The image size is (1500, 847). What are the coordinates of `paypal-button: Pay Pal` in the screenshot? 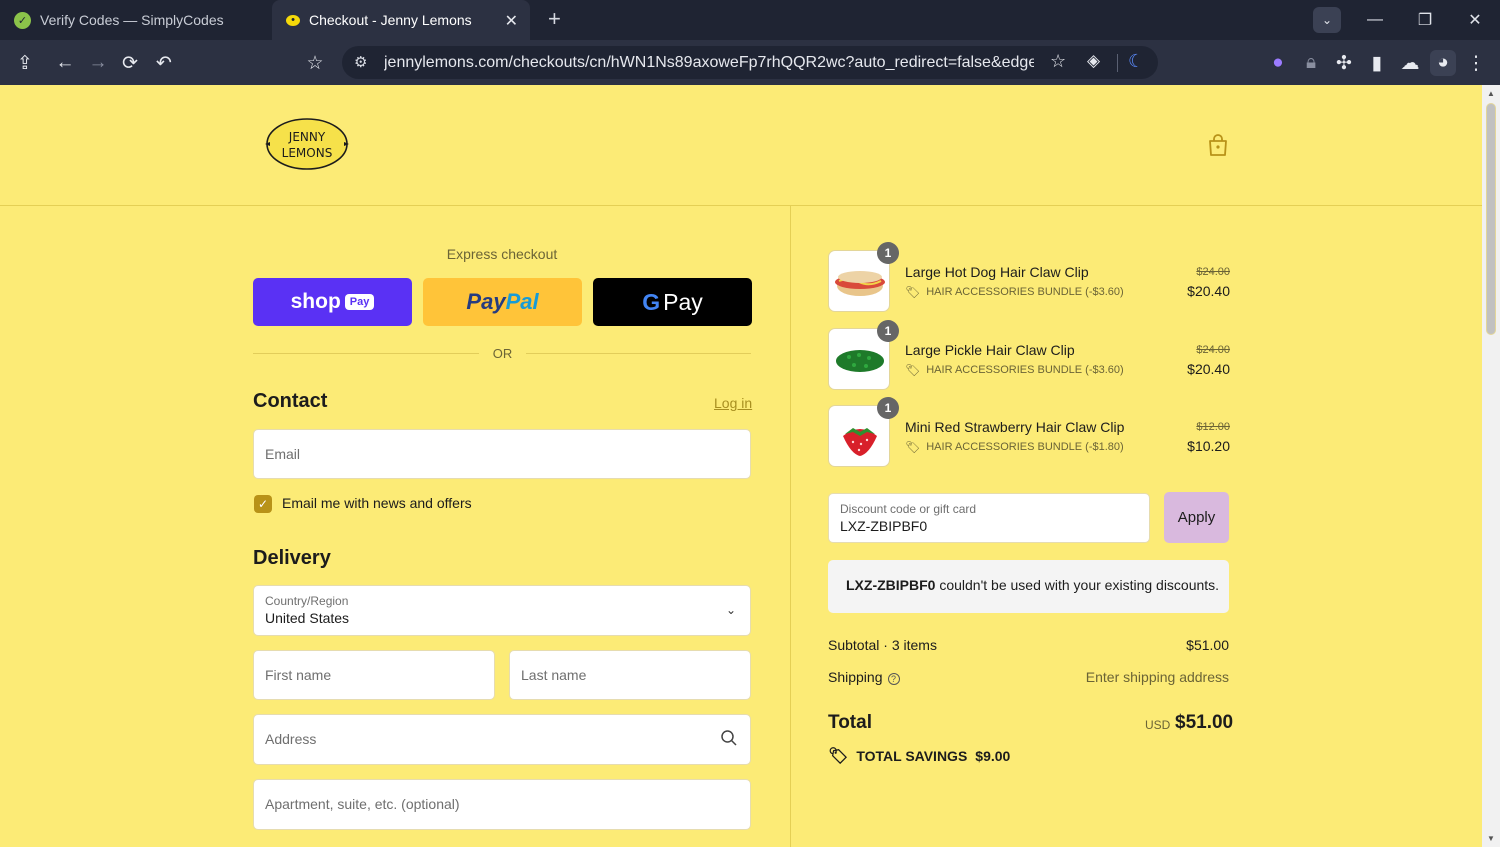 It's located at (502, 302).